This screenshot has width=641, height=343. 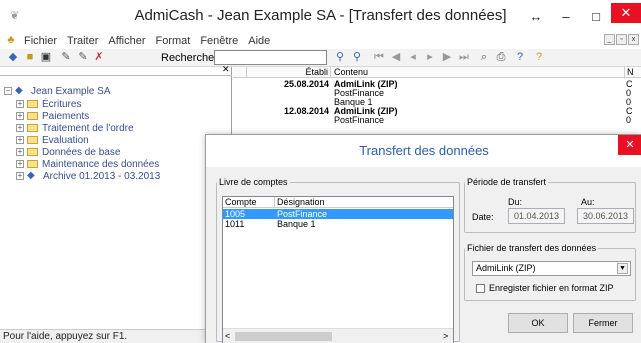 What do you see at coordinates (52, 140) in the screenshot?
I see `tree-item: + Evaluation` at bounding box center [52, 140].